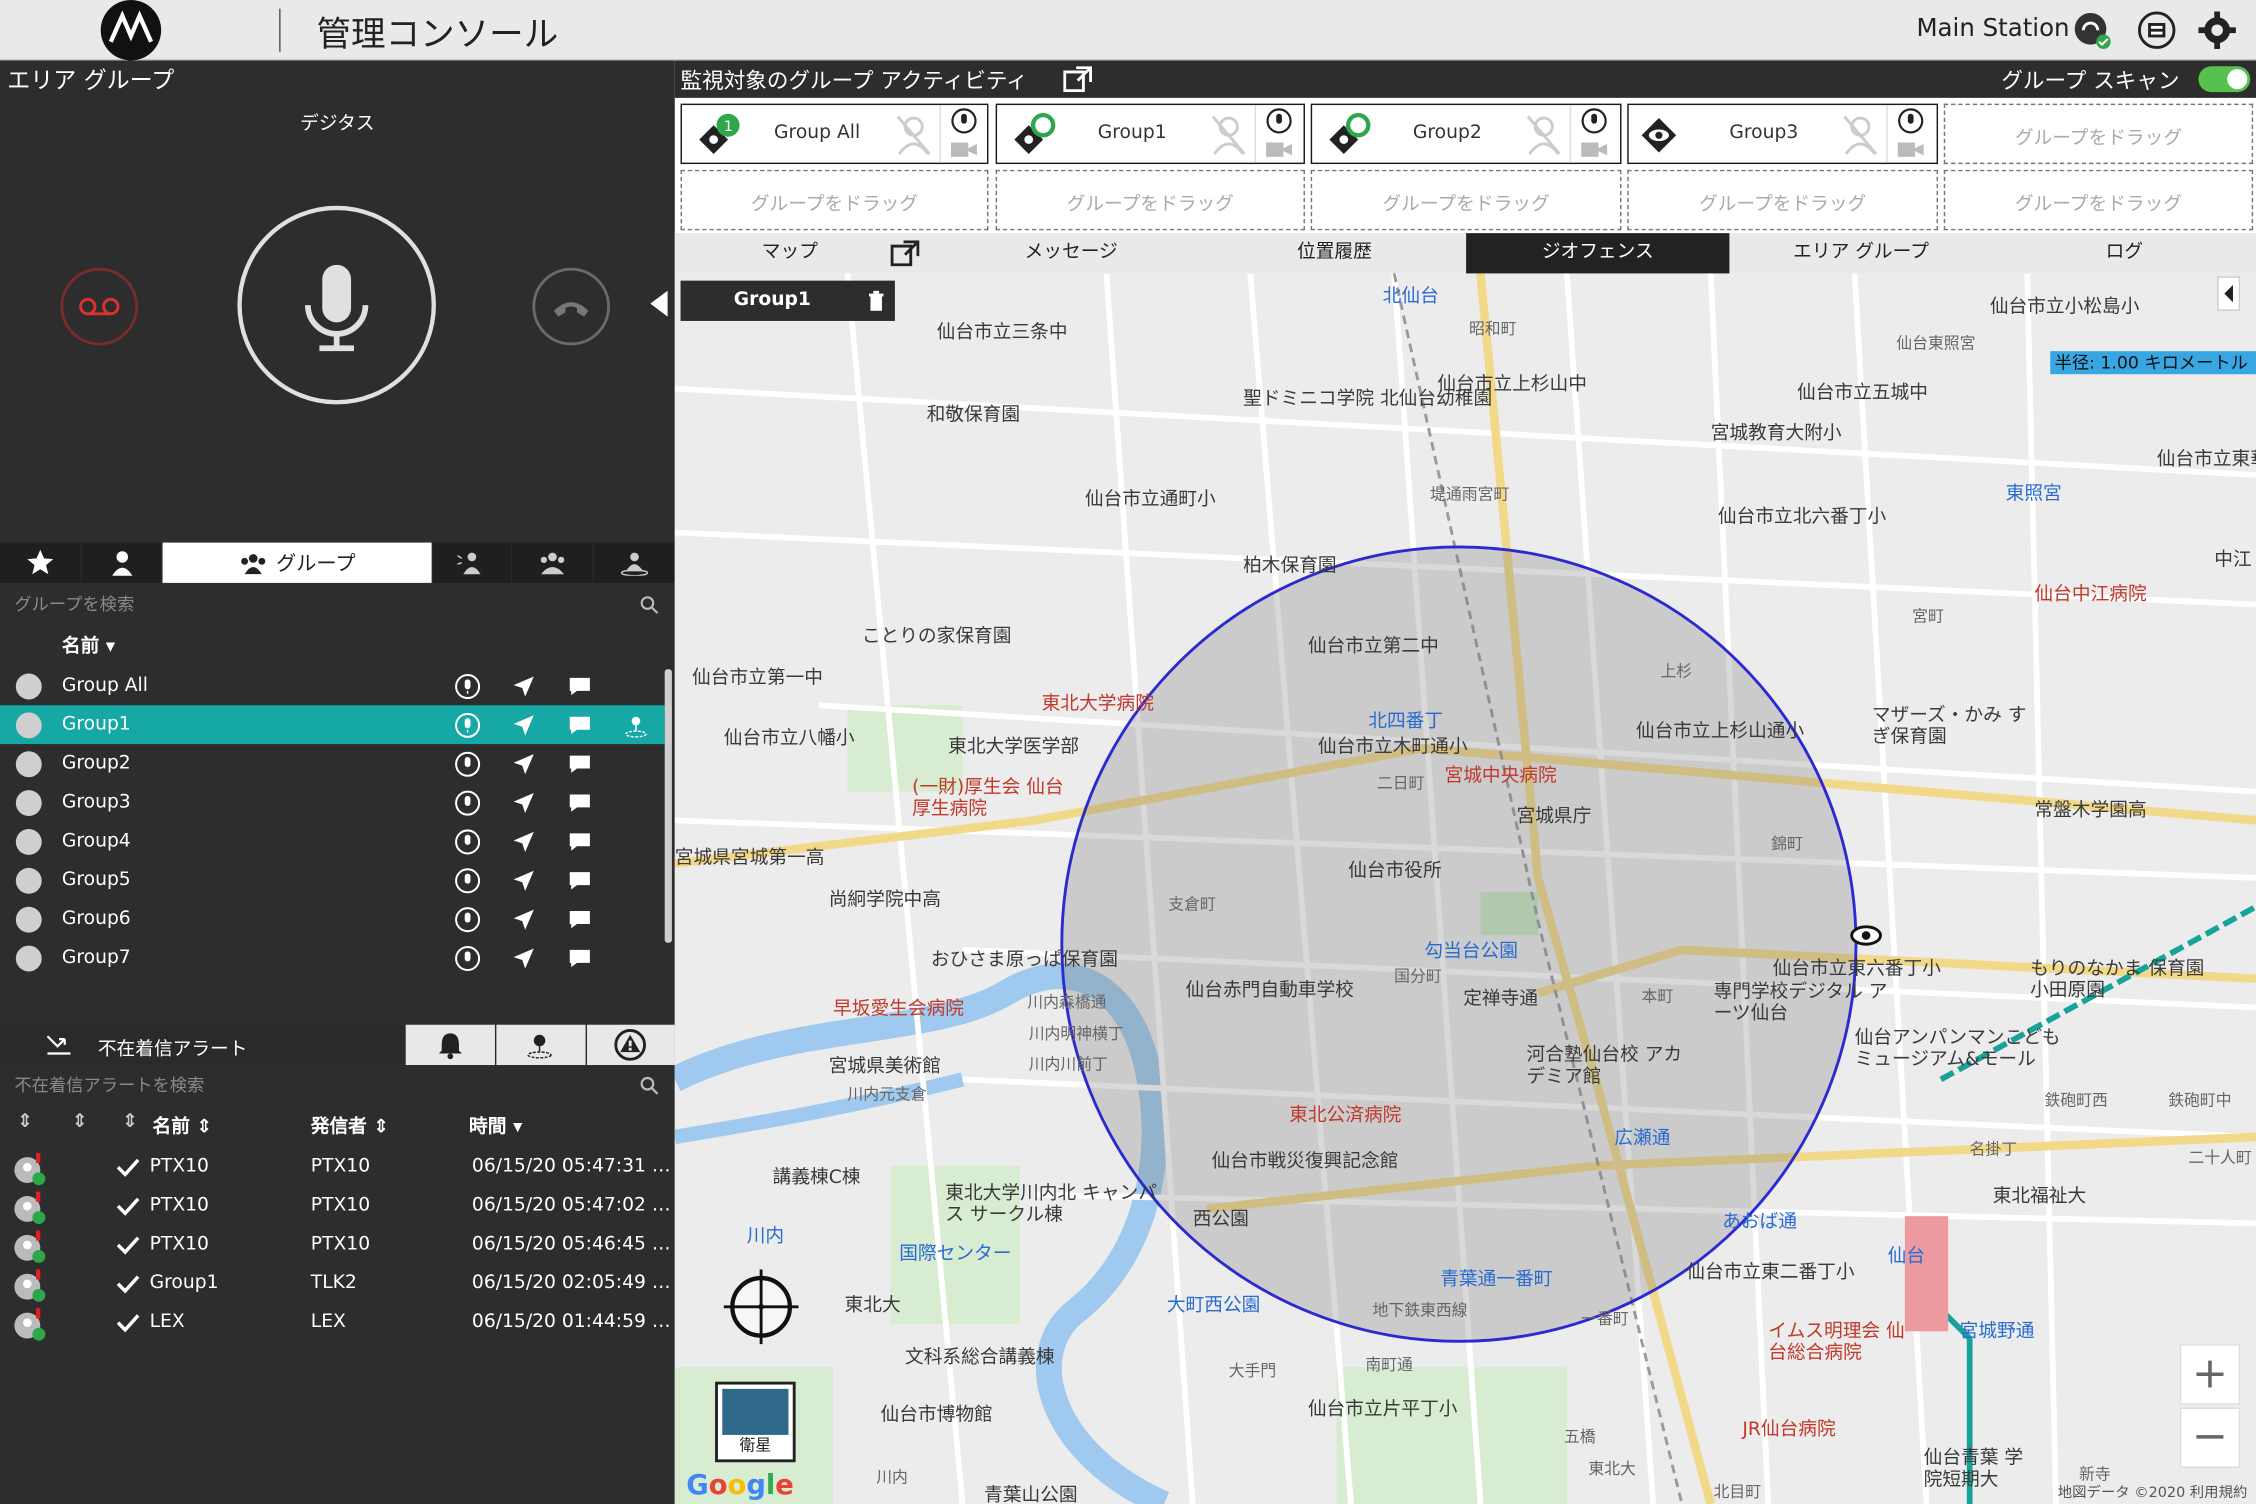  Describe the element at coordinates (2224, 79) in the screenshot. I see `group-scan-toggle` at that location.